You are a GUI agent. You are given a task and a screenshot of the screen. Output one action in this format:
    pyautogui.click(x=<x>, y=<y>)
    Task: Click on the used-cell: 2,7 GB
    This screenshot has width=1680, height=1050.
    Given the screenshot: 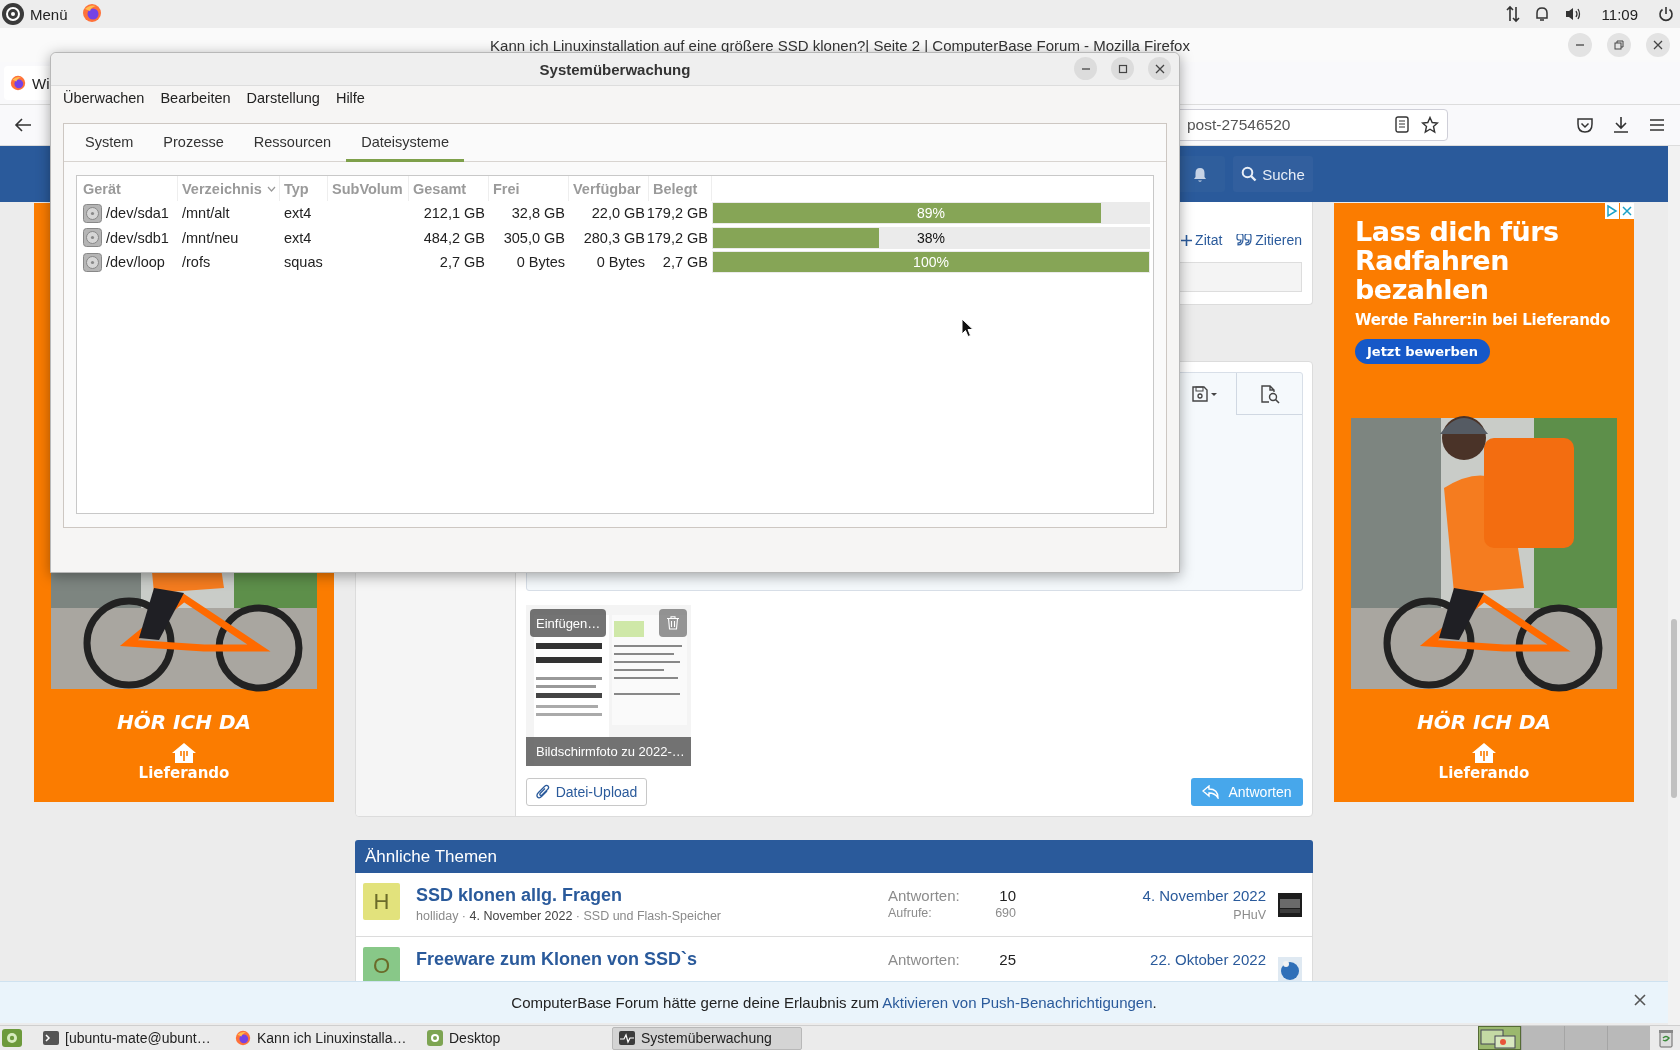 What is the action you would take?
    pyautogui.click(x=685, y=262)
    